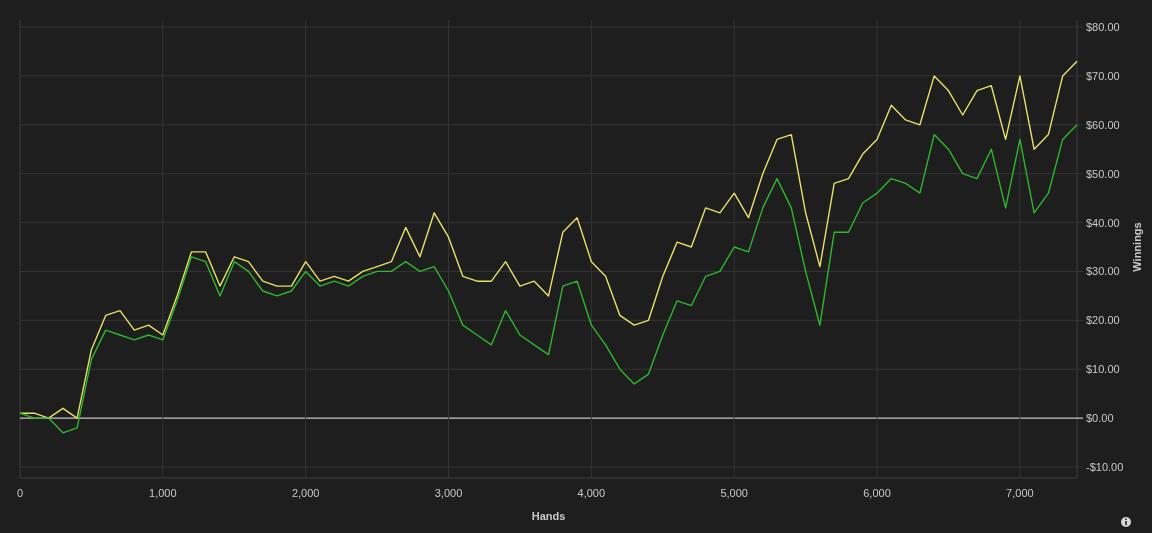 Image resolution: width=1152 pixels, height=533 pixels. I want to click on axis-title: Winnings, so click(1137, 247).